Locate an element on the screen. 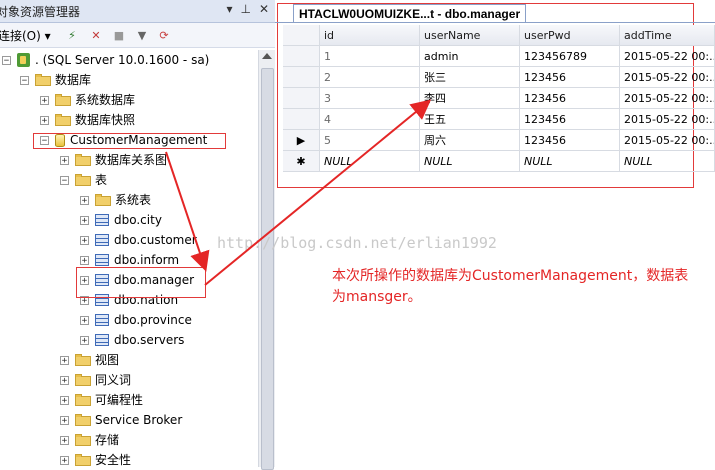  tree-node: + dbo.manager is located at coordinates (137, 280).